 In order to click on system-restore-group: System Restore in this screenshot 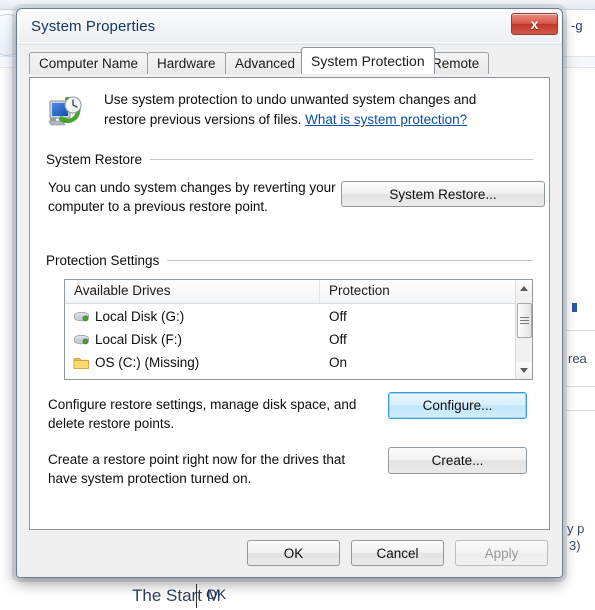, I will do `click(289, 159)`.